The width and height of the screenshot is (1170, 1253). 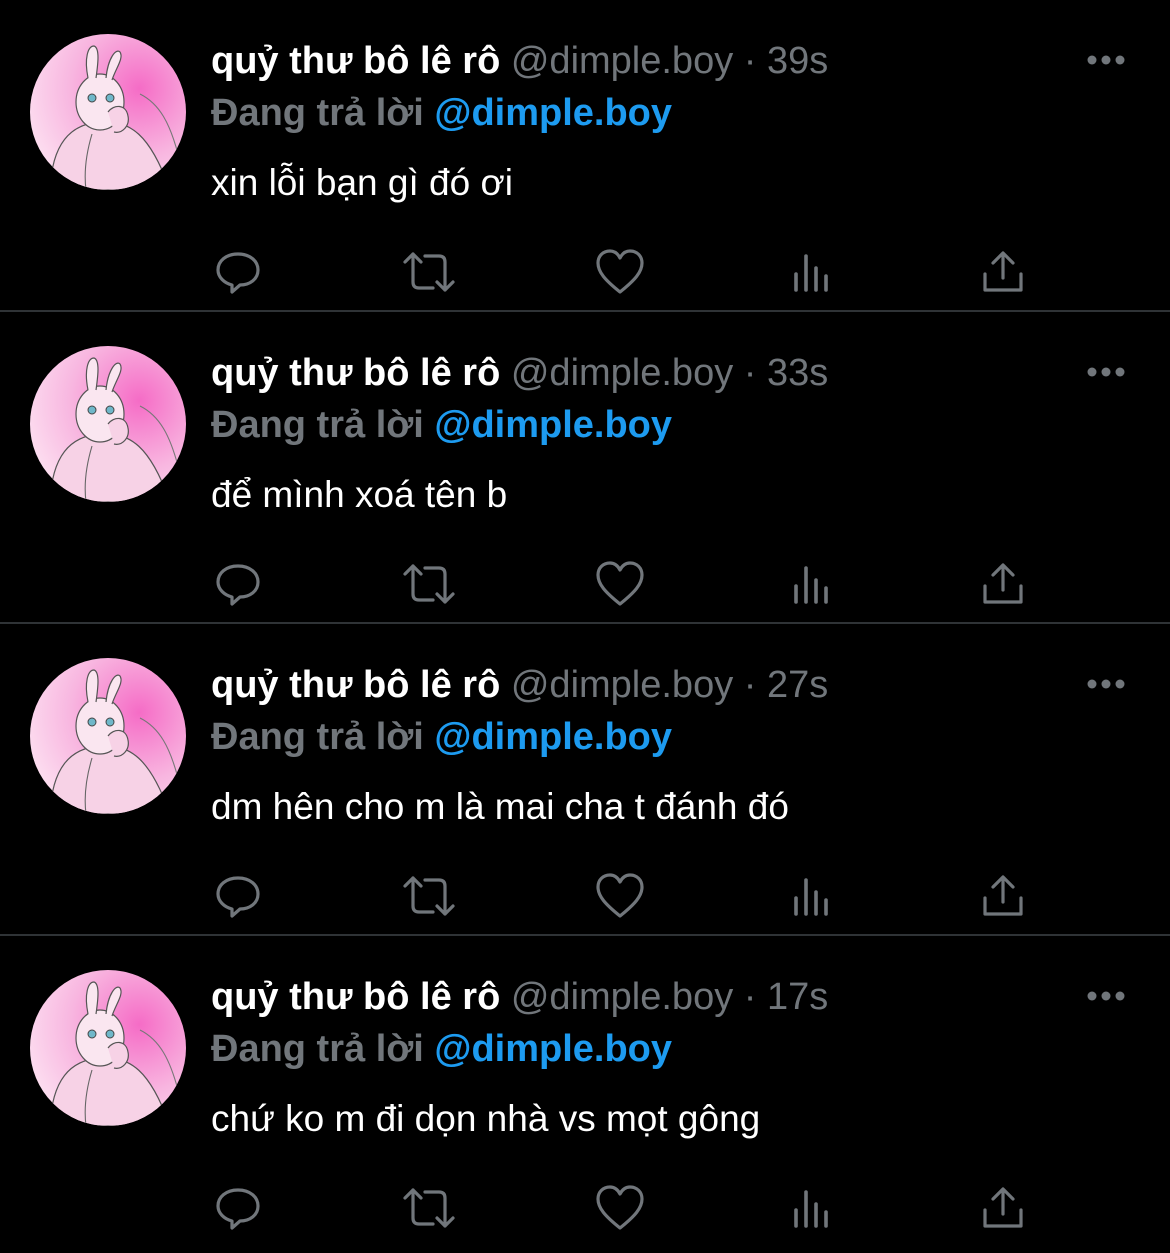 I want to click on timestamp: 33s, so click(x=797, y=373).